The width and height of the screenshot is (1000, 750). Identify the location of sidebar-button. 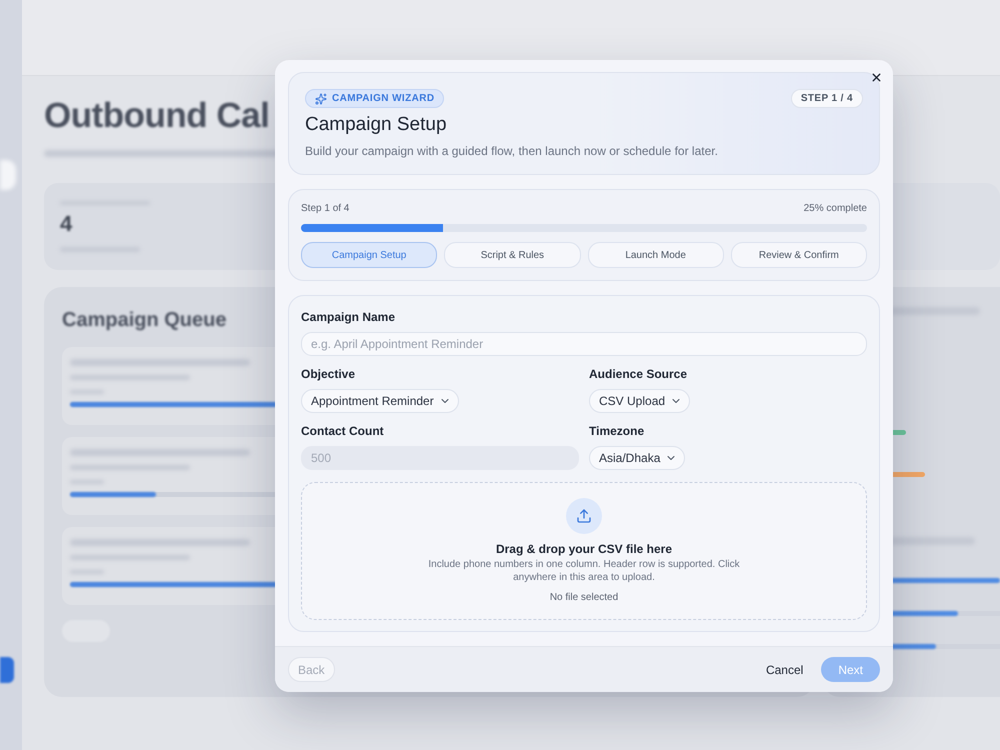
(7, 670).